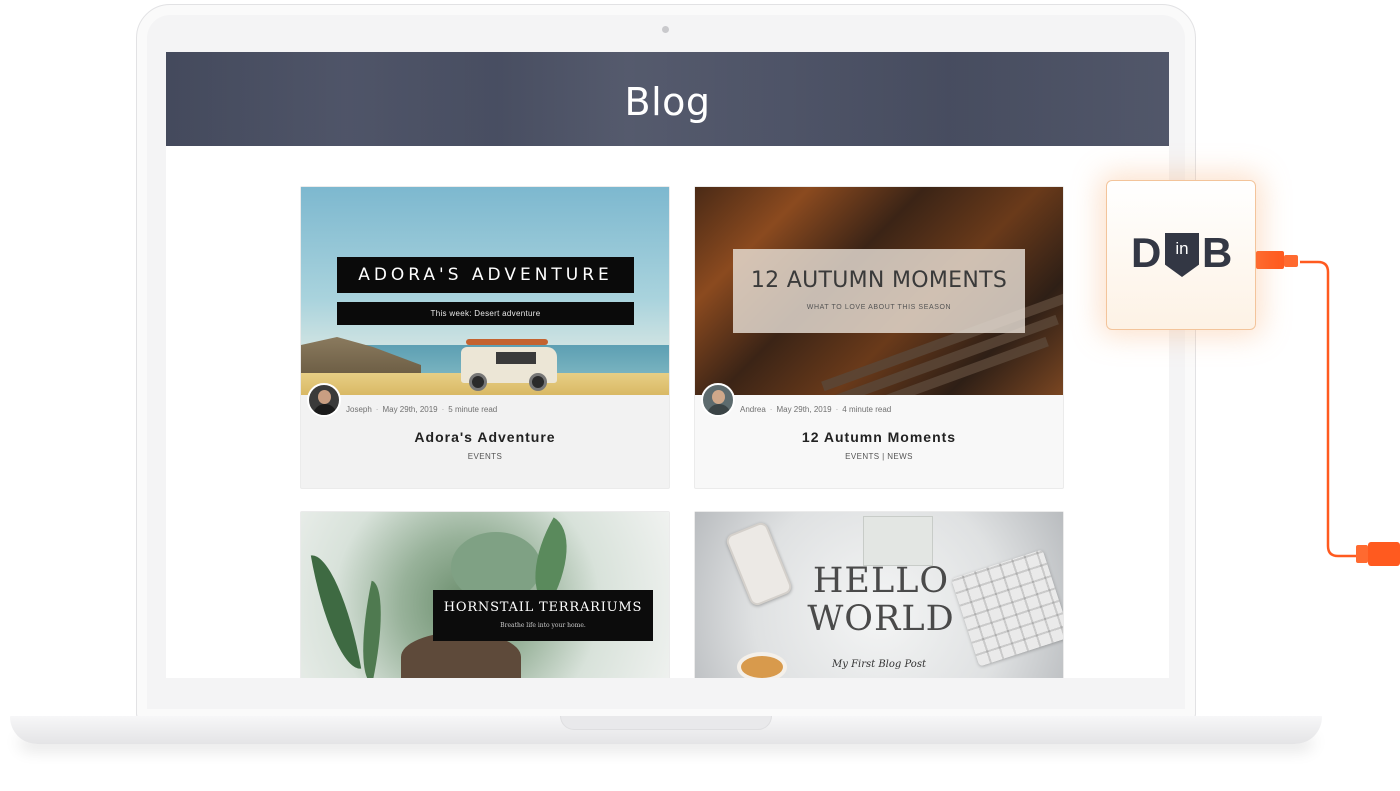  Describe the element at coordinates (1182, 248) in the screenshot. I see `badge-letter-in: in` at that location.